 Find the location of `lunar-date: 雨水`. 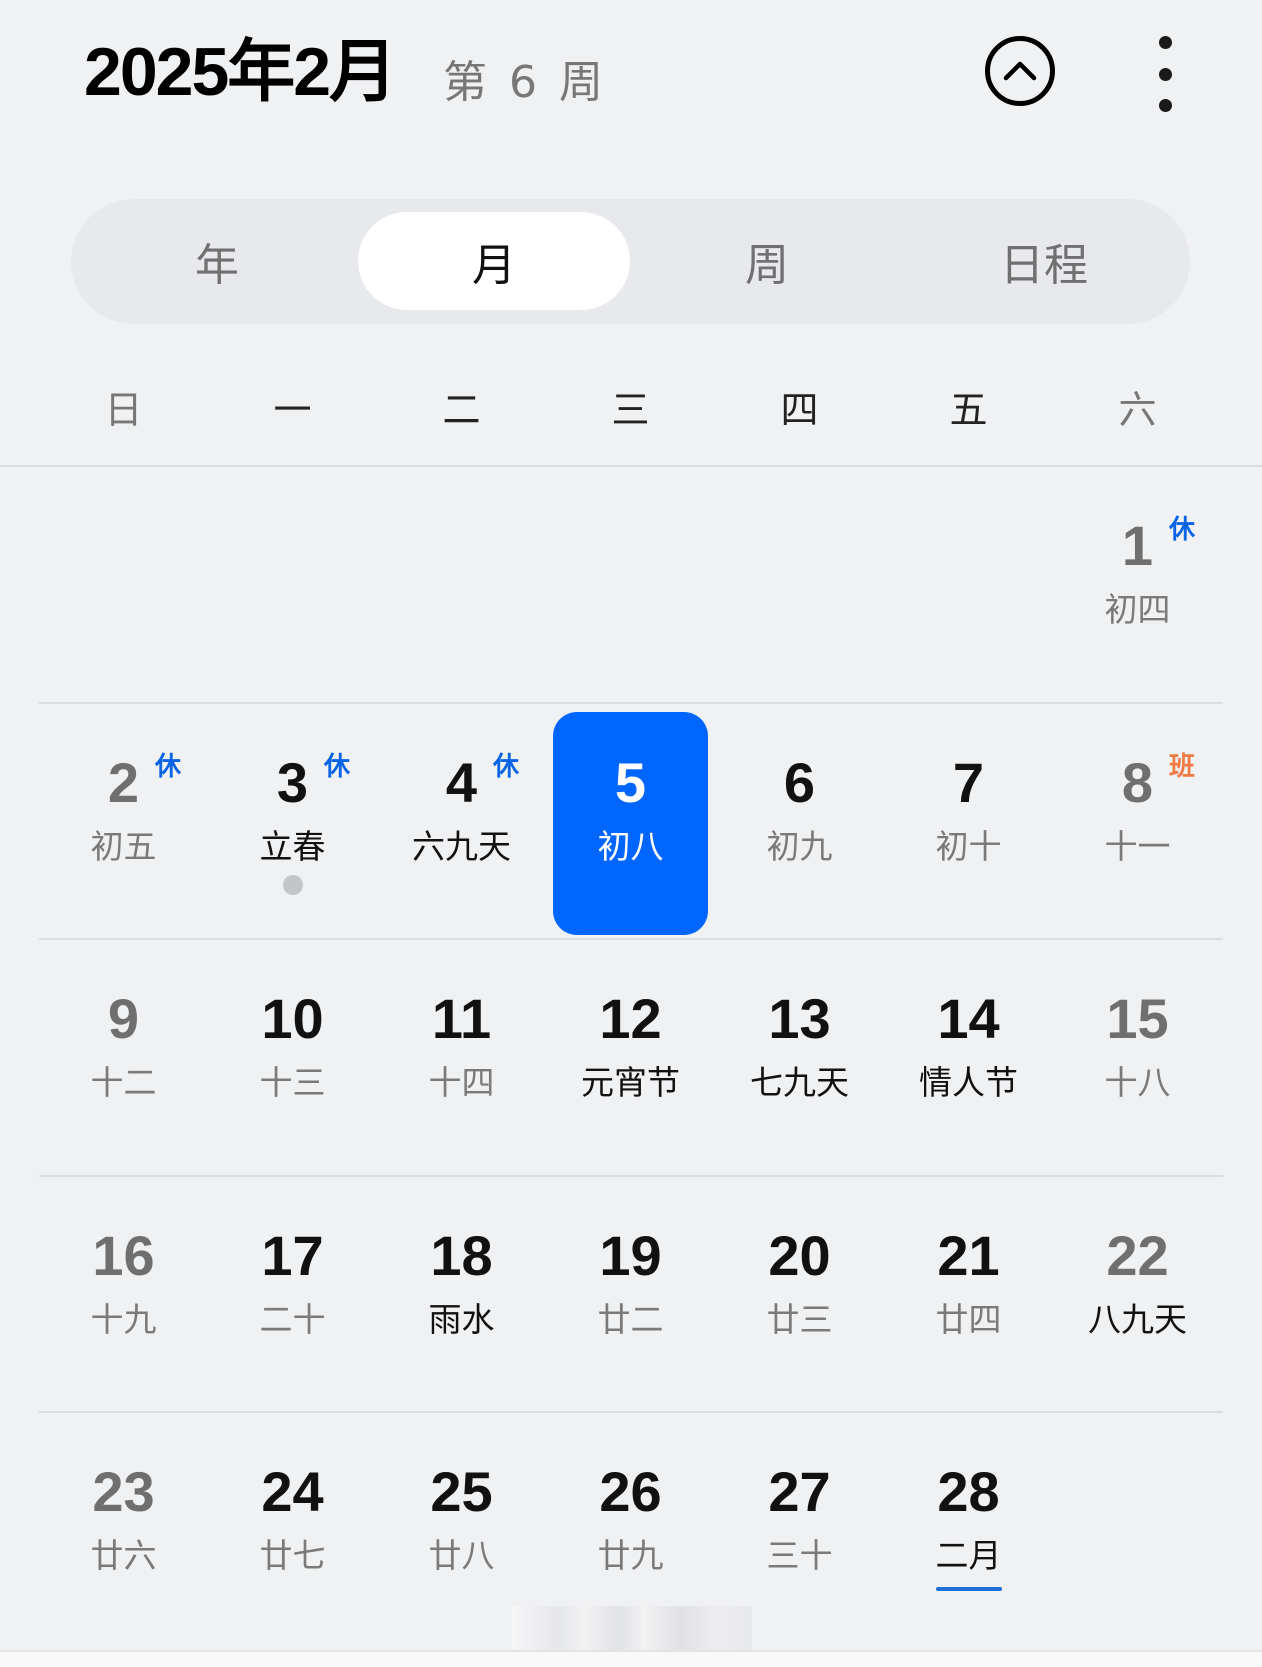

lunar-date: 雨水 is located at coordinates (461, 1319).